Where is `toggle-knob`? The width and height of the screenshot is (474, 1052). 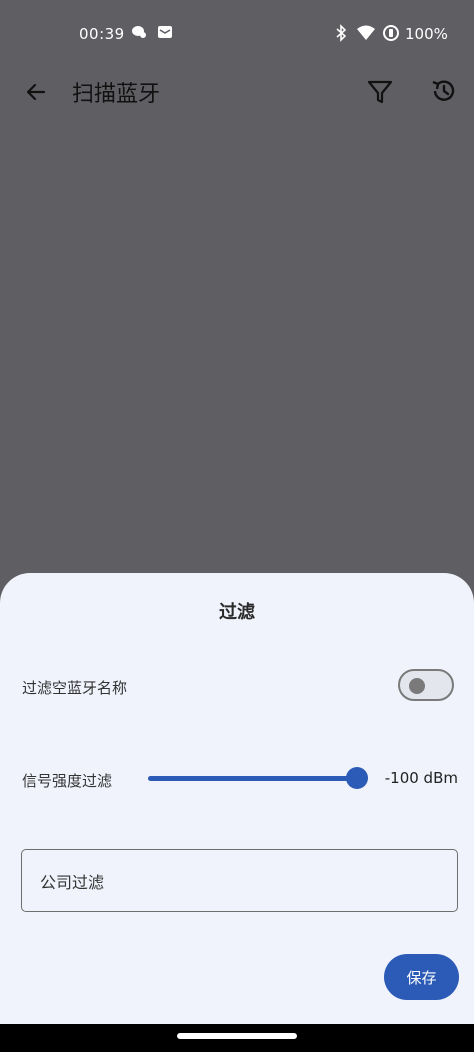 toggle-knob is located at coordinates (417, 686).